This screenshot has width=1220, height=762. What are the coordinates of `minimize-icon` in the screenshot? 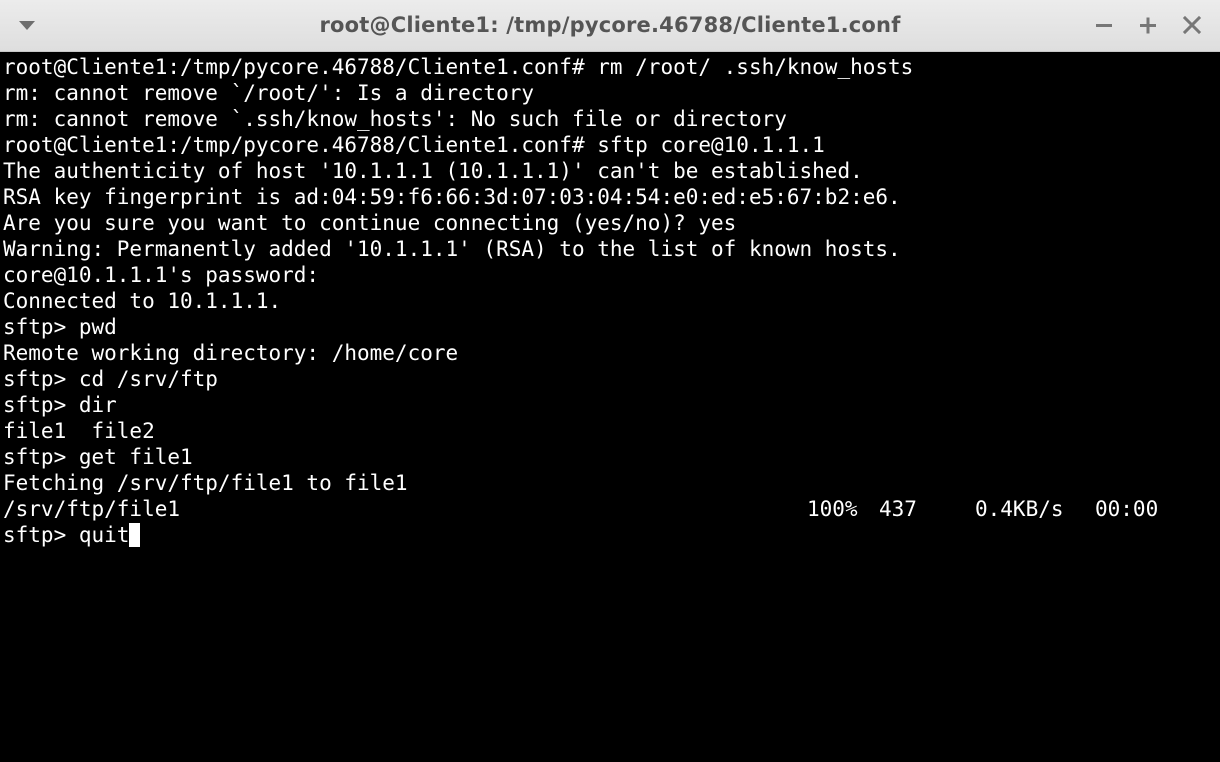 It's located at (1104, 25).